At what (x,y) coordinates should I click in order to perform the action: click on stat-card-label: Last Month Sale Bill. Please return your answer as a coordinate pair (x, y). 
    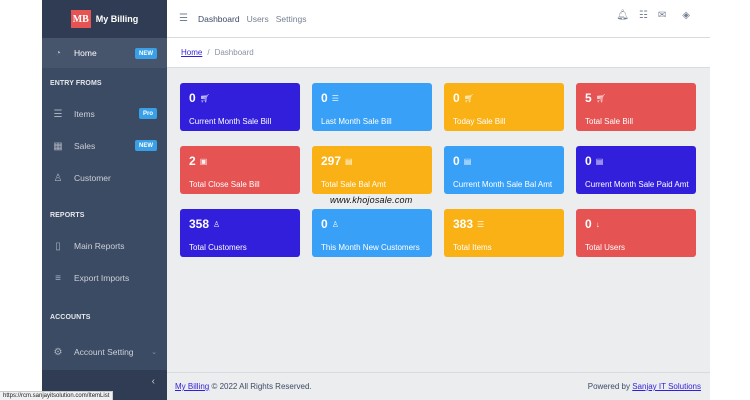
    Looking at the image, I should click on (356, 121).